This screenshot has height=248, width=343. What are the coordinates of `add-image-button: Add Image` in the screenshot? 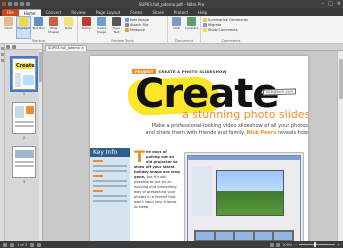 It's located at (137, 20).